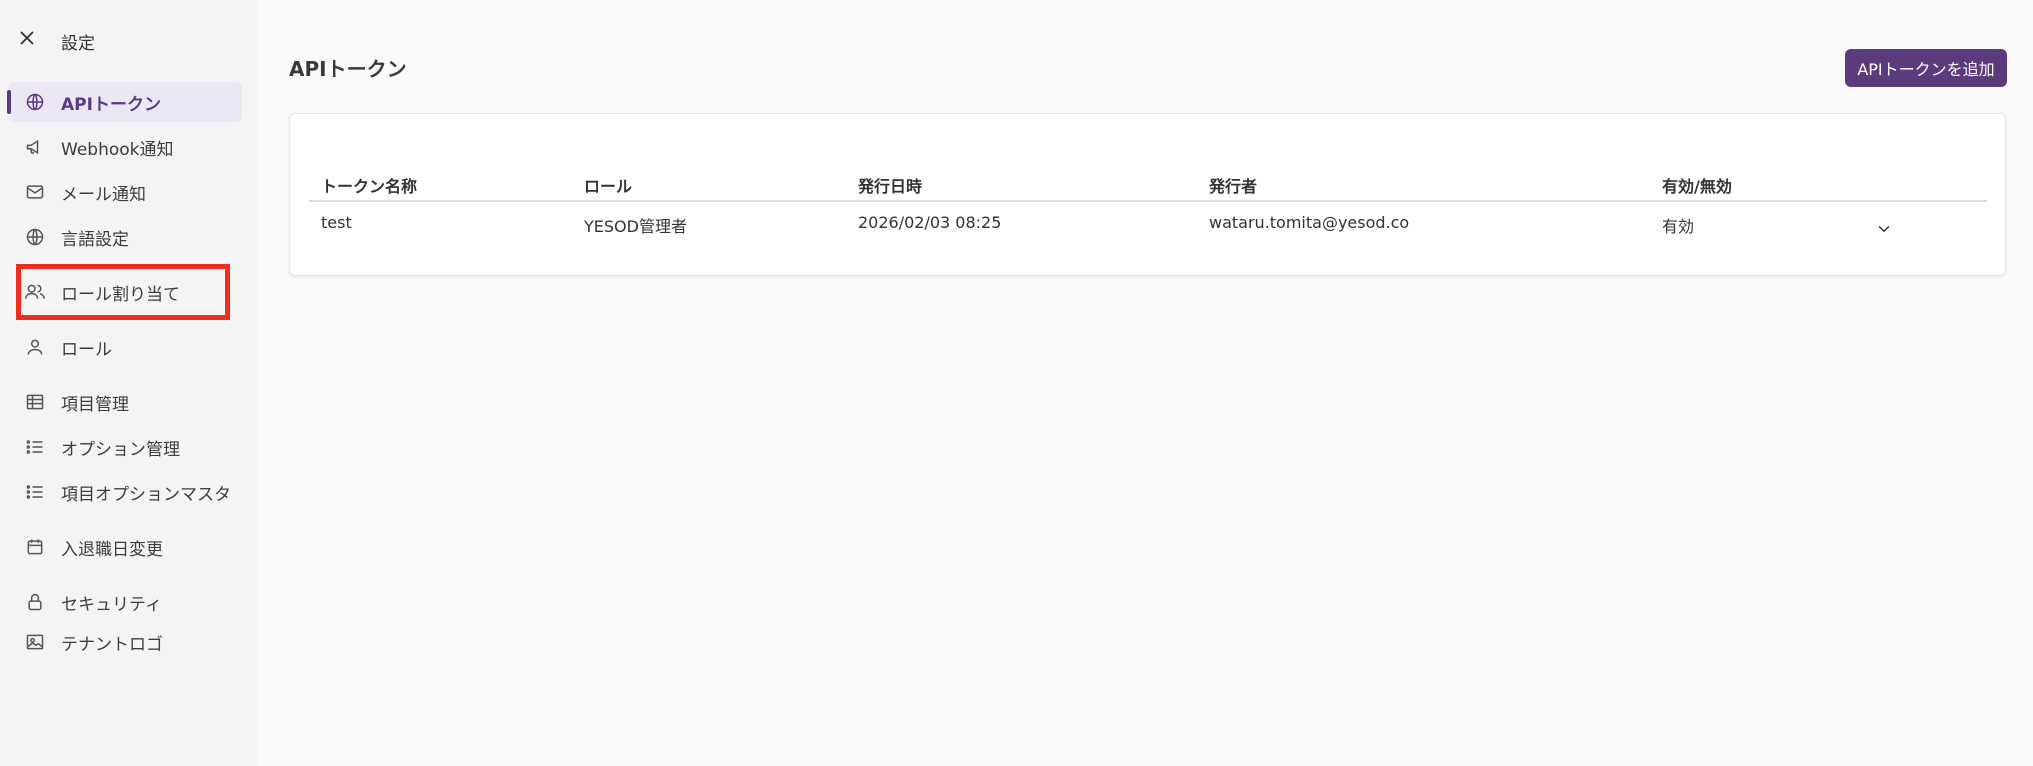 This screenshot has width=2033, height=766. I want to click on sidebar-item-label: 言語設定, so click(95, 239).